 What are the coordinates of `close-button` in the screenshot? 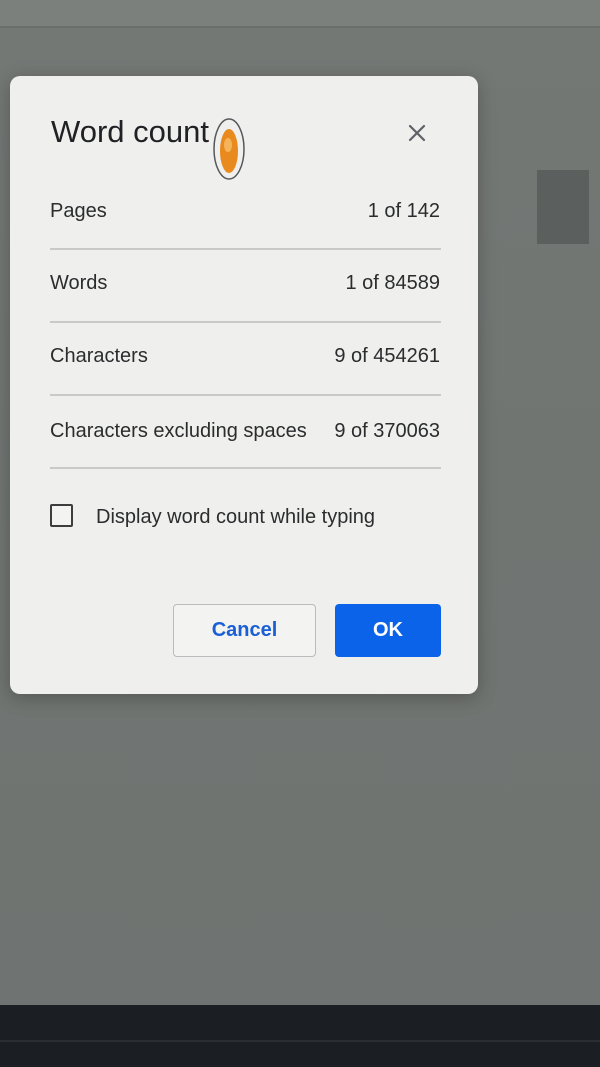 It's located at (417, 133).